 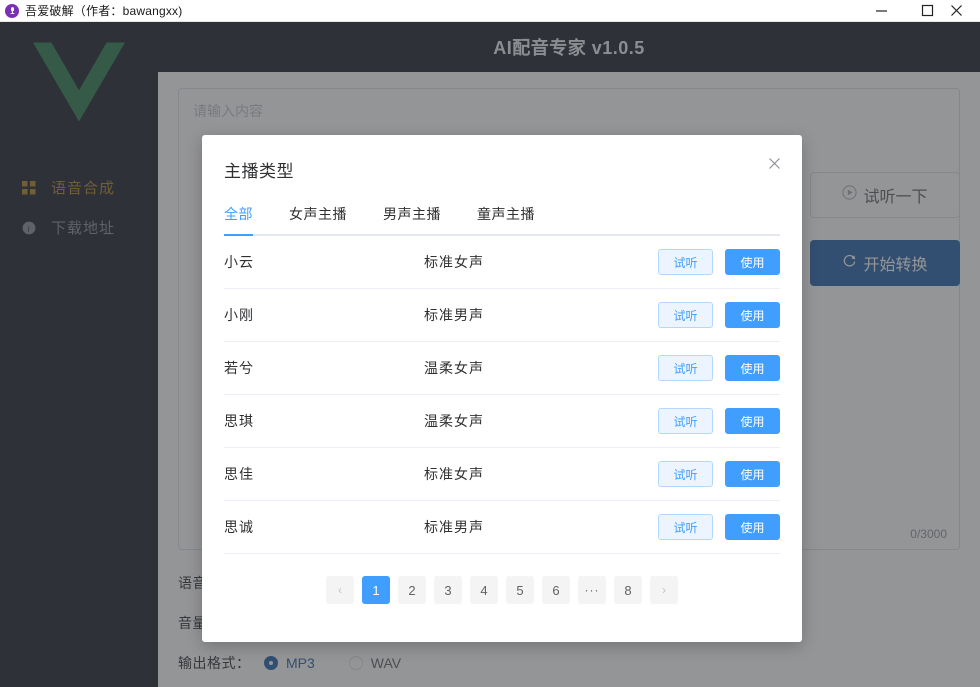 What do you see at coordinates (502, 368) in the screenshot?
I see `table-row: 若兮 温柔女声 试听 使用` at bounding box center [502, 368].